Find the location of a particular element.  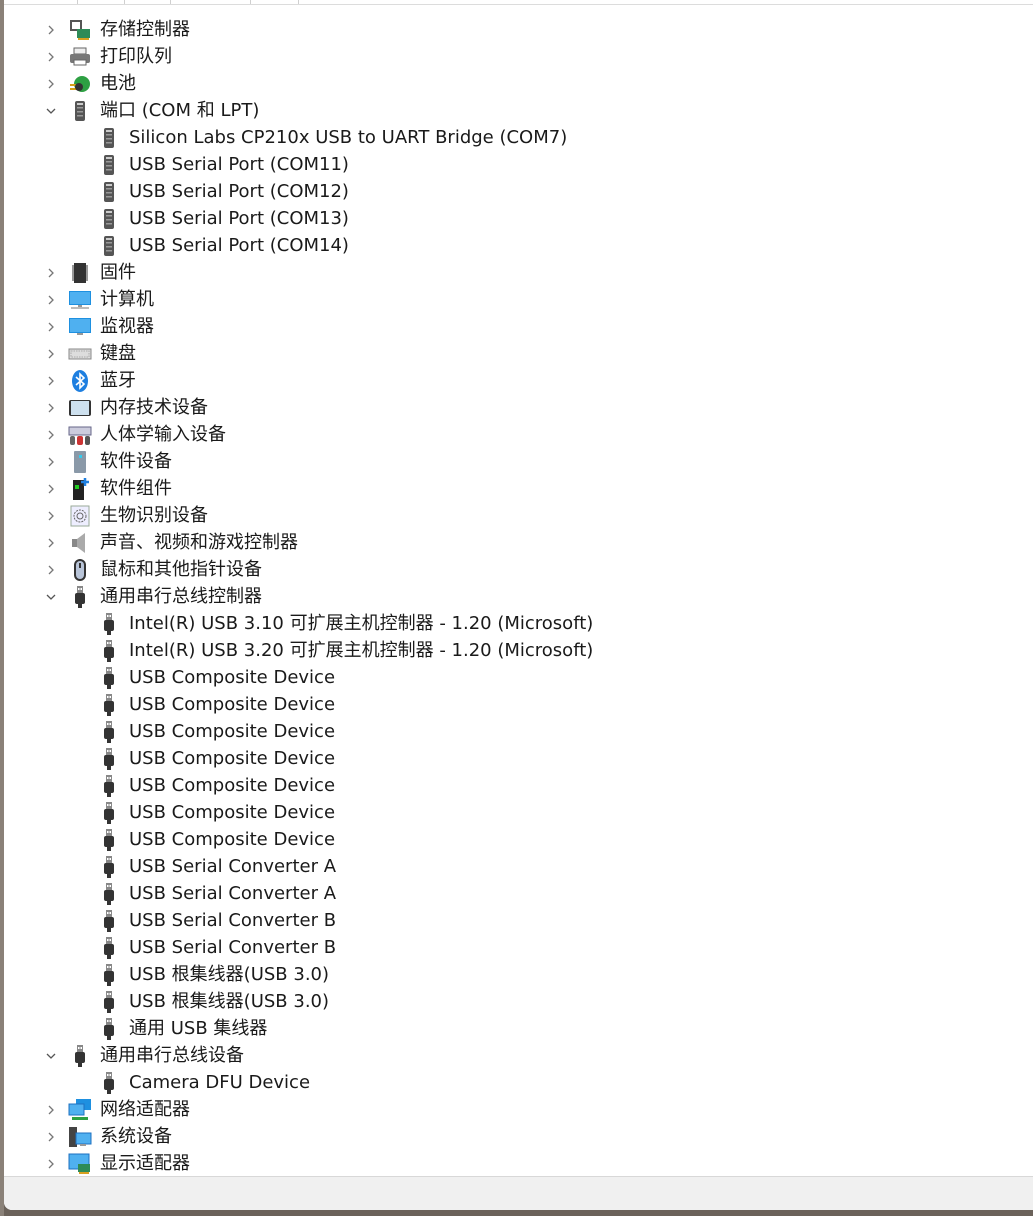

tree-item-label: USB Serial Port (COM11) is located at coordinates (239, 165).